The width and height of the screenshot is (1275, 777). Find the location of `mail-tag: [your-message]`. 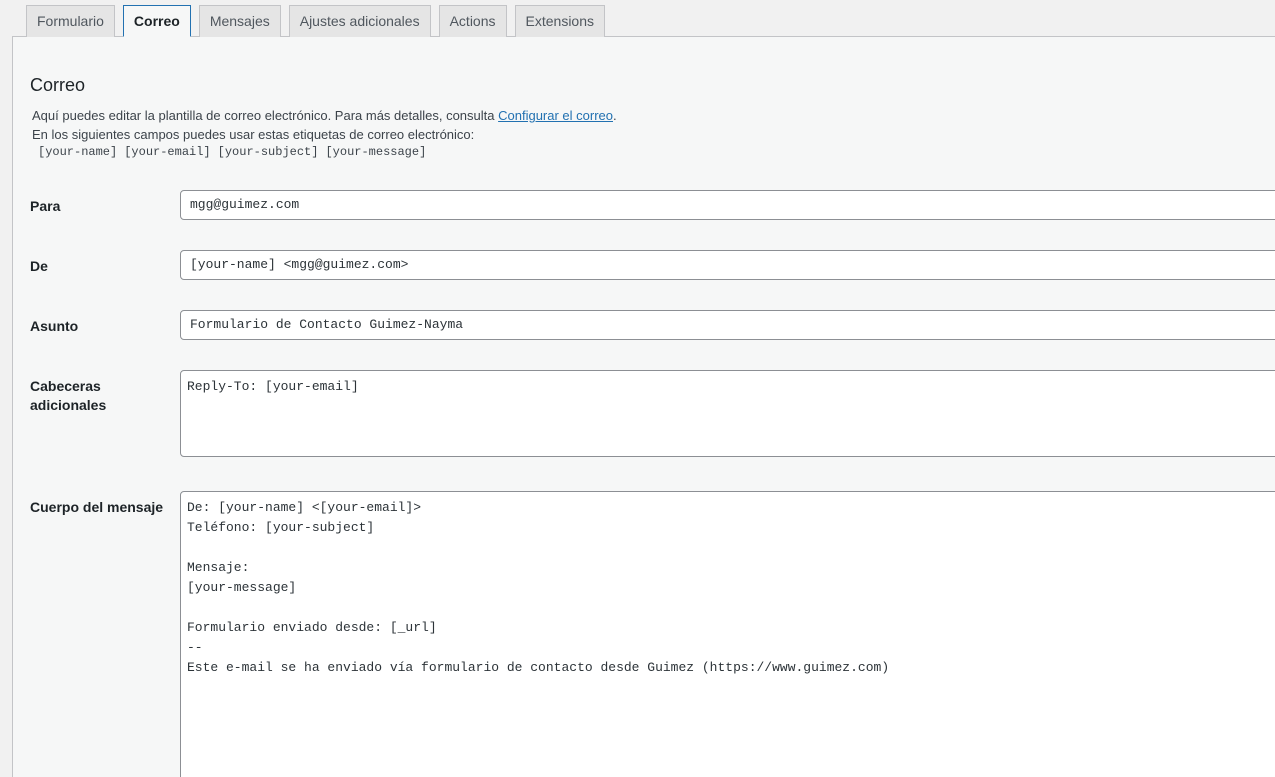

mail-tag: [your-message] is located at coordinates (376, 152).